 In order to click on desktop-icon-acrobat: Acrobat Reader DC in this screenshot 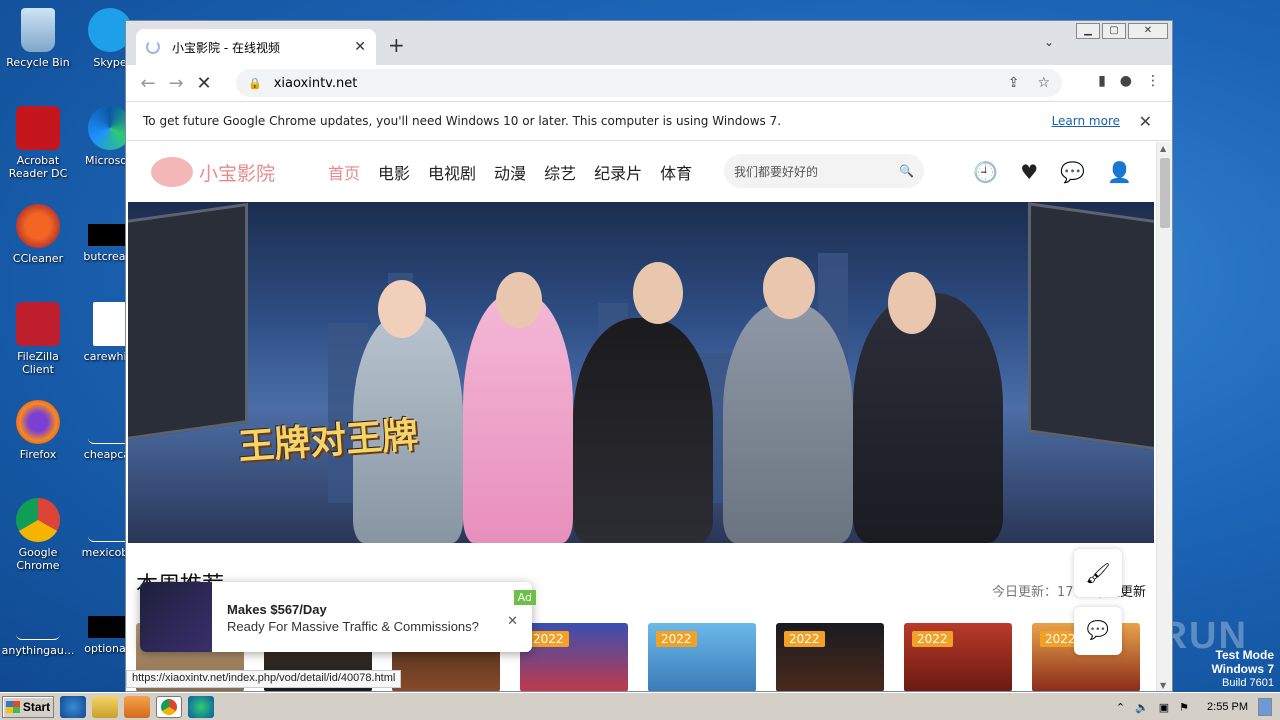, I will do `click(38, 143)`.